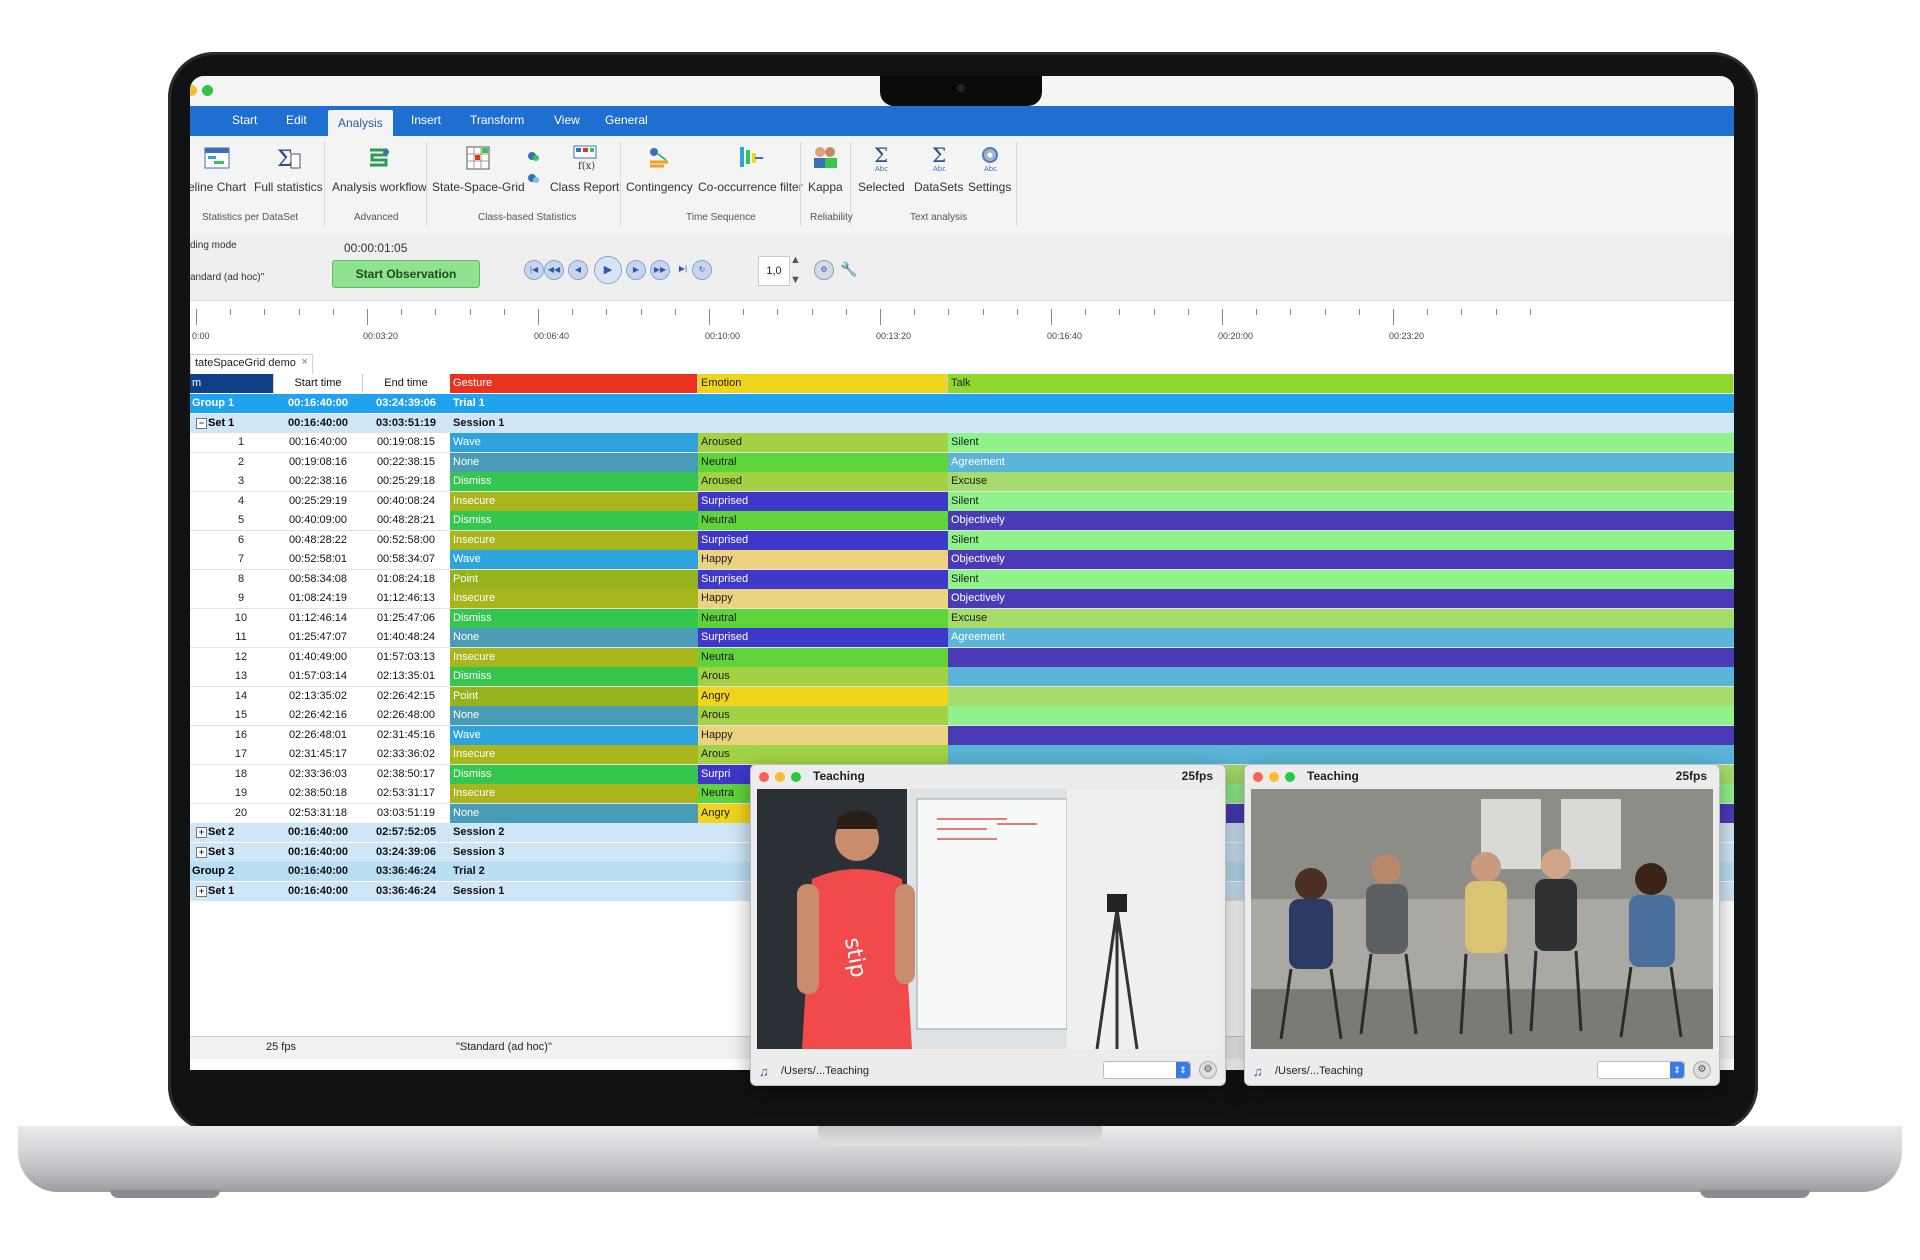 The image size is (1920, 1260). What do you see at coordinates (774, 271) in the screenshot?
I see `speed-input: 1,0` at bounding box center [774, 271].